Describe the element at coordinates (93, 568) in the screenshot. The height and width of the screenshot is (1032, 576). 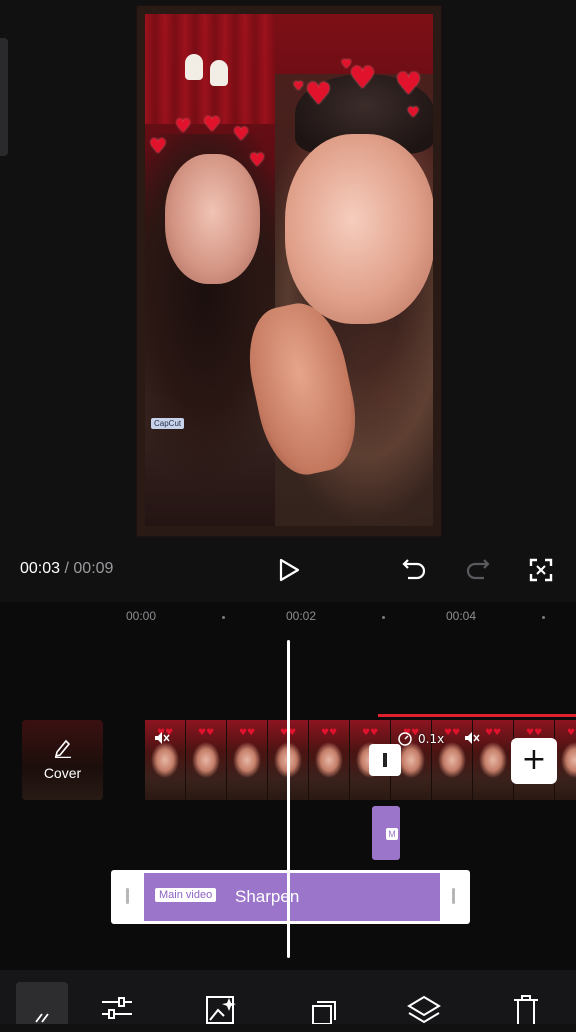
I see `total-time: 00:09` at that location.